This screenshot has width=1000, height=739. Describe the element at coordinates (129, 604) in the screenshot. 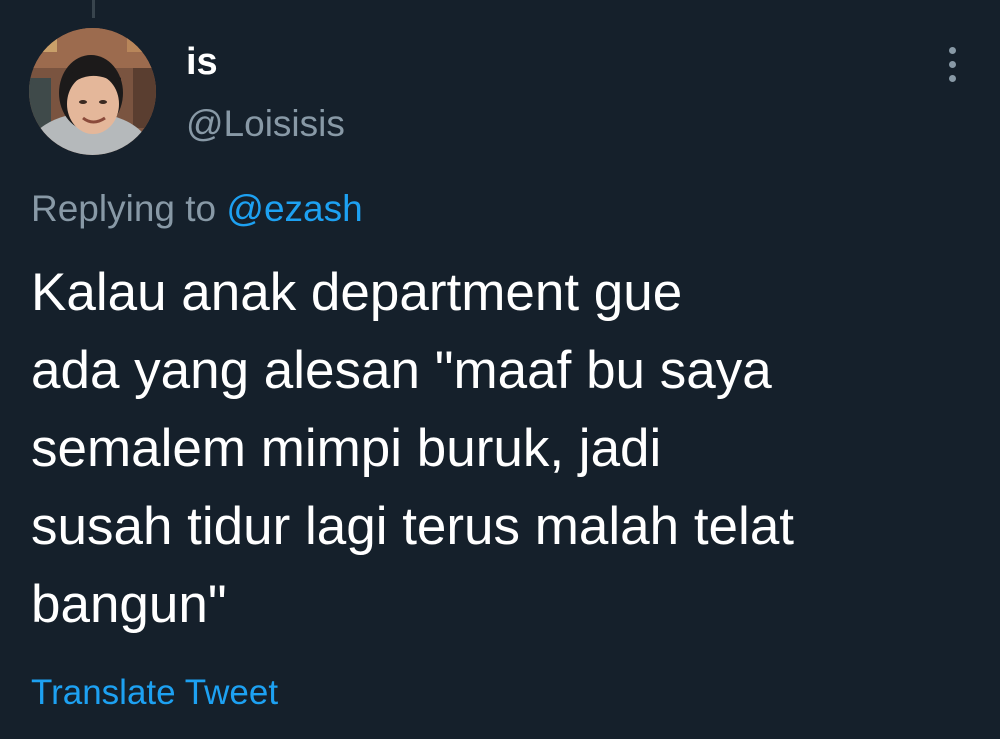

I see `tweet-text-line: bangun"` at that location.